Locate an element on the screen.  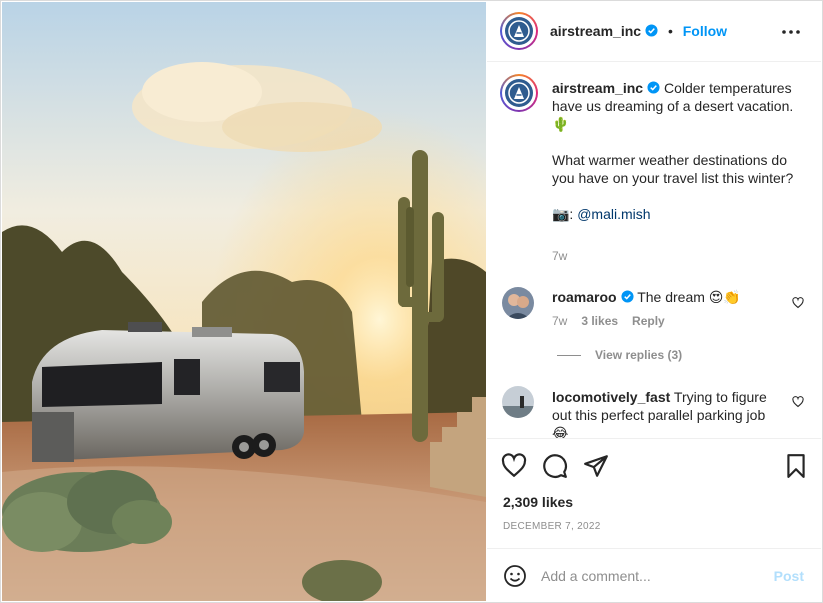
comment-composer: Post is located at coordinates (654, 575).